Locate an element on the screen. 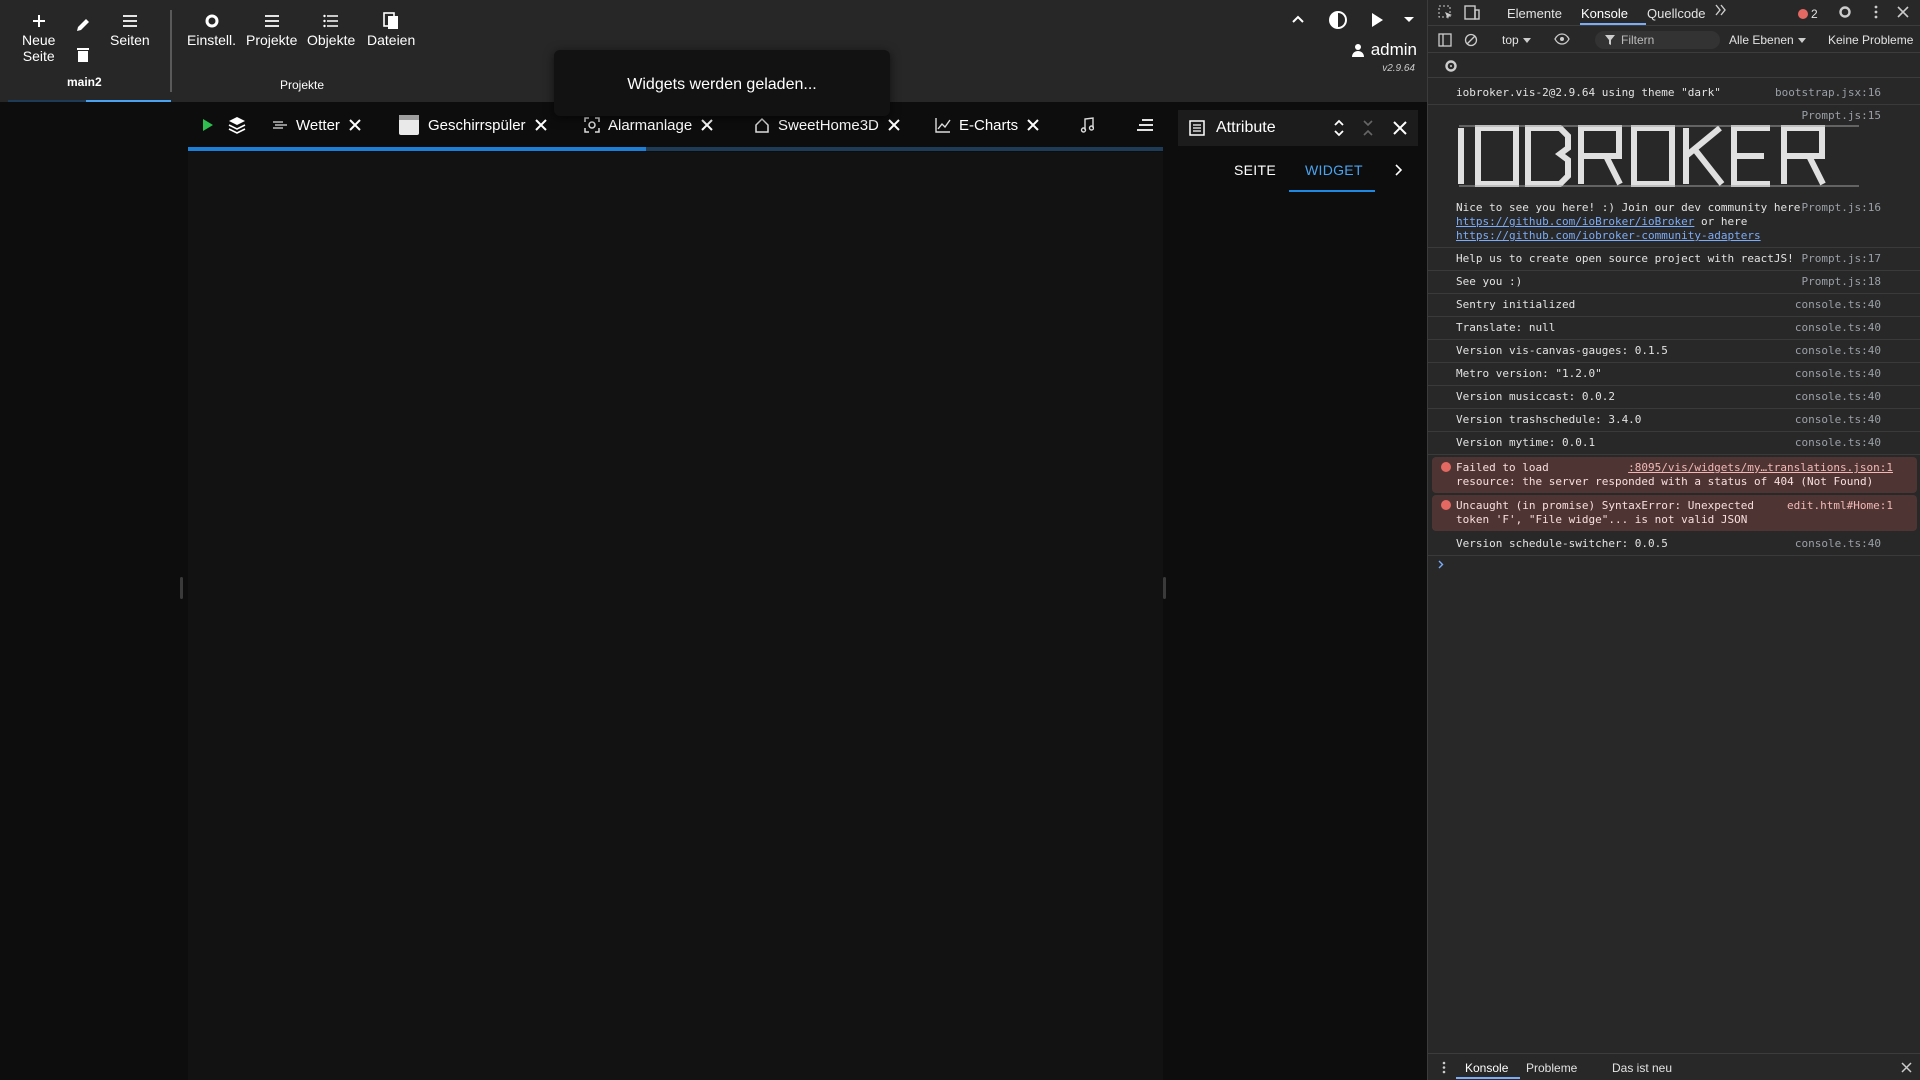 The height and width of the screenshot is (1080, 1920). tab-widget: WIDGET is located at coordinates (1334, 170).